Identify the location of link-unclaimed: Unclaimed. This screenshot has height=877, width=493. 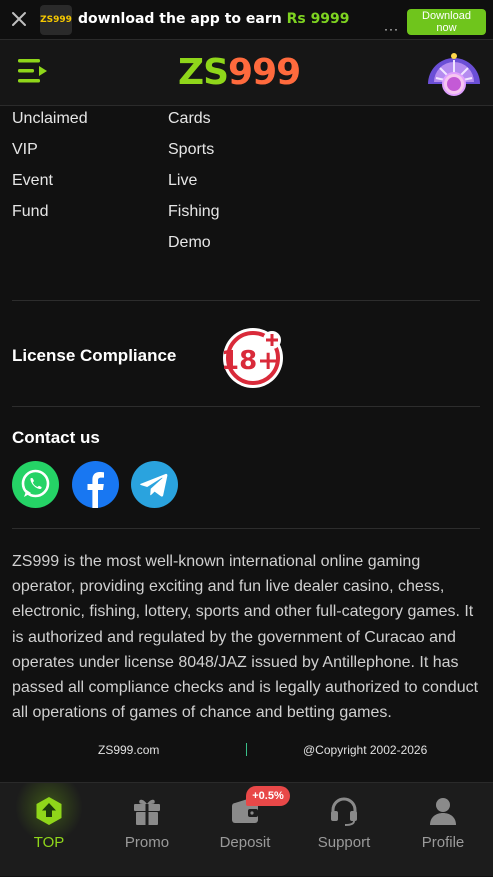
(50, 122).